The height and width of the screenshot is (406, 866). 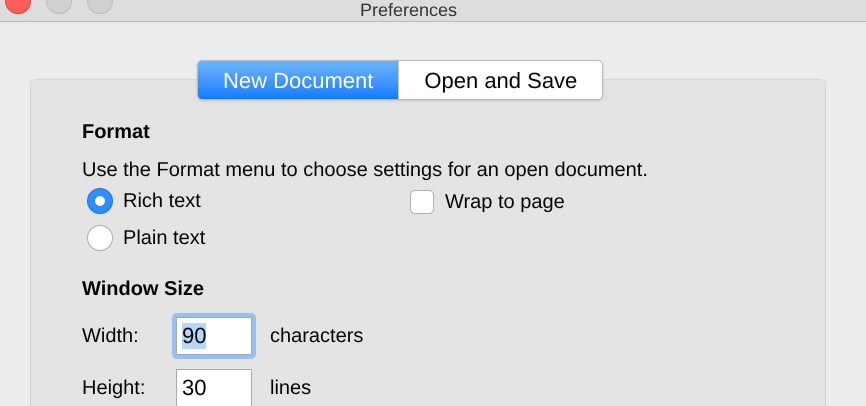 What do you see at coordinates (114, 388) in the screenshot?
I see `field-label: Height:` at bounding box center [114, 388].